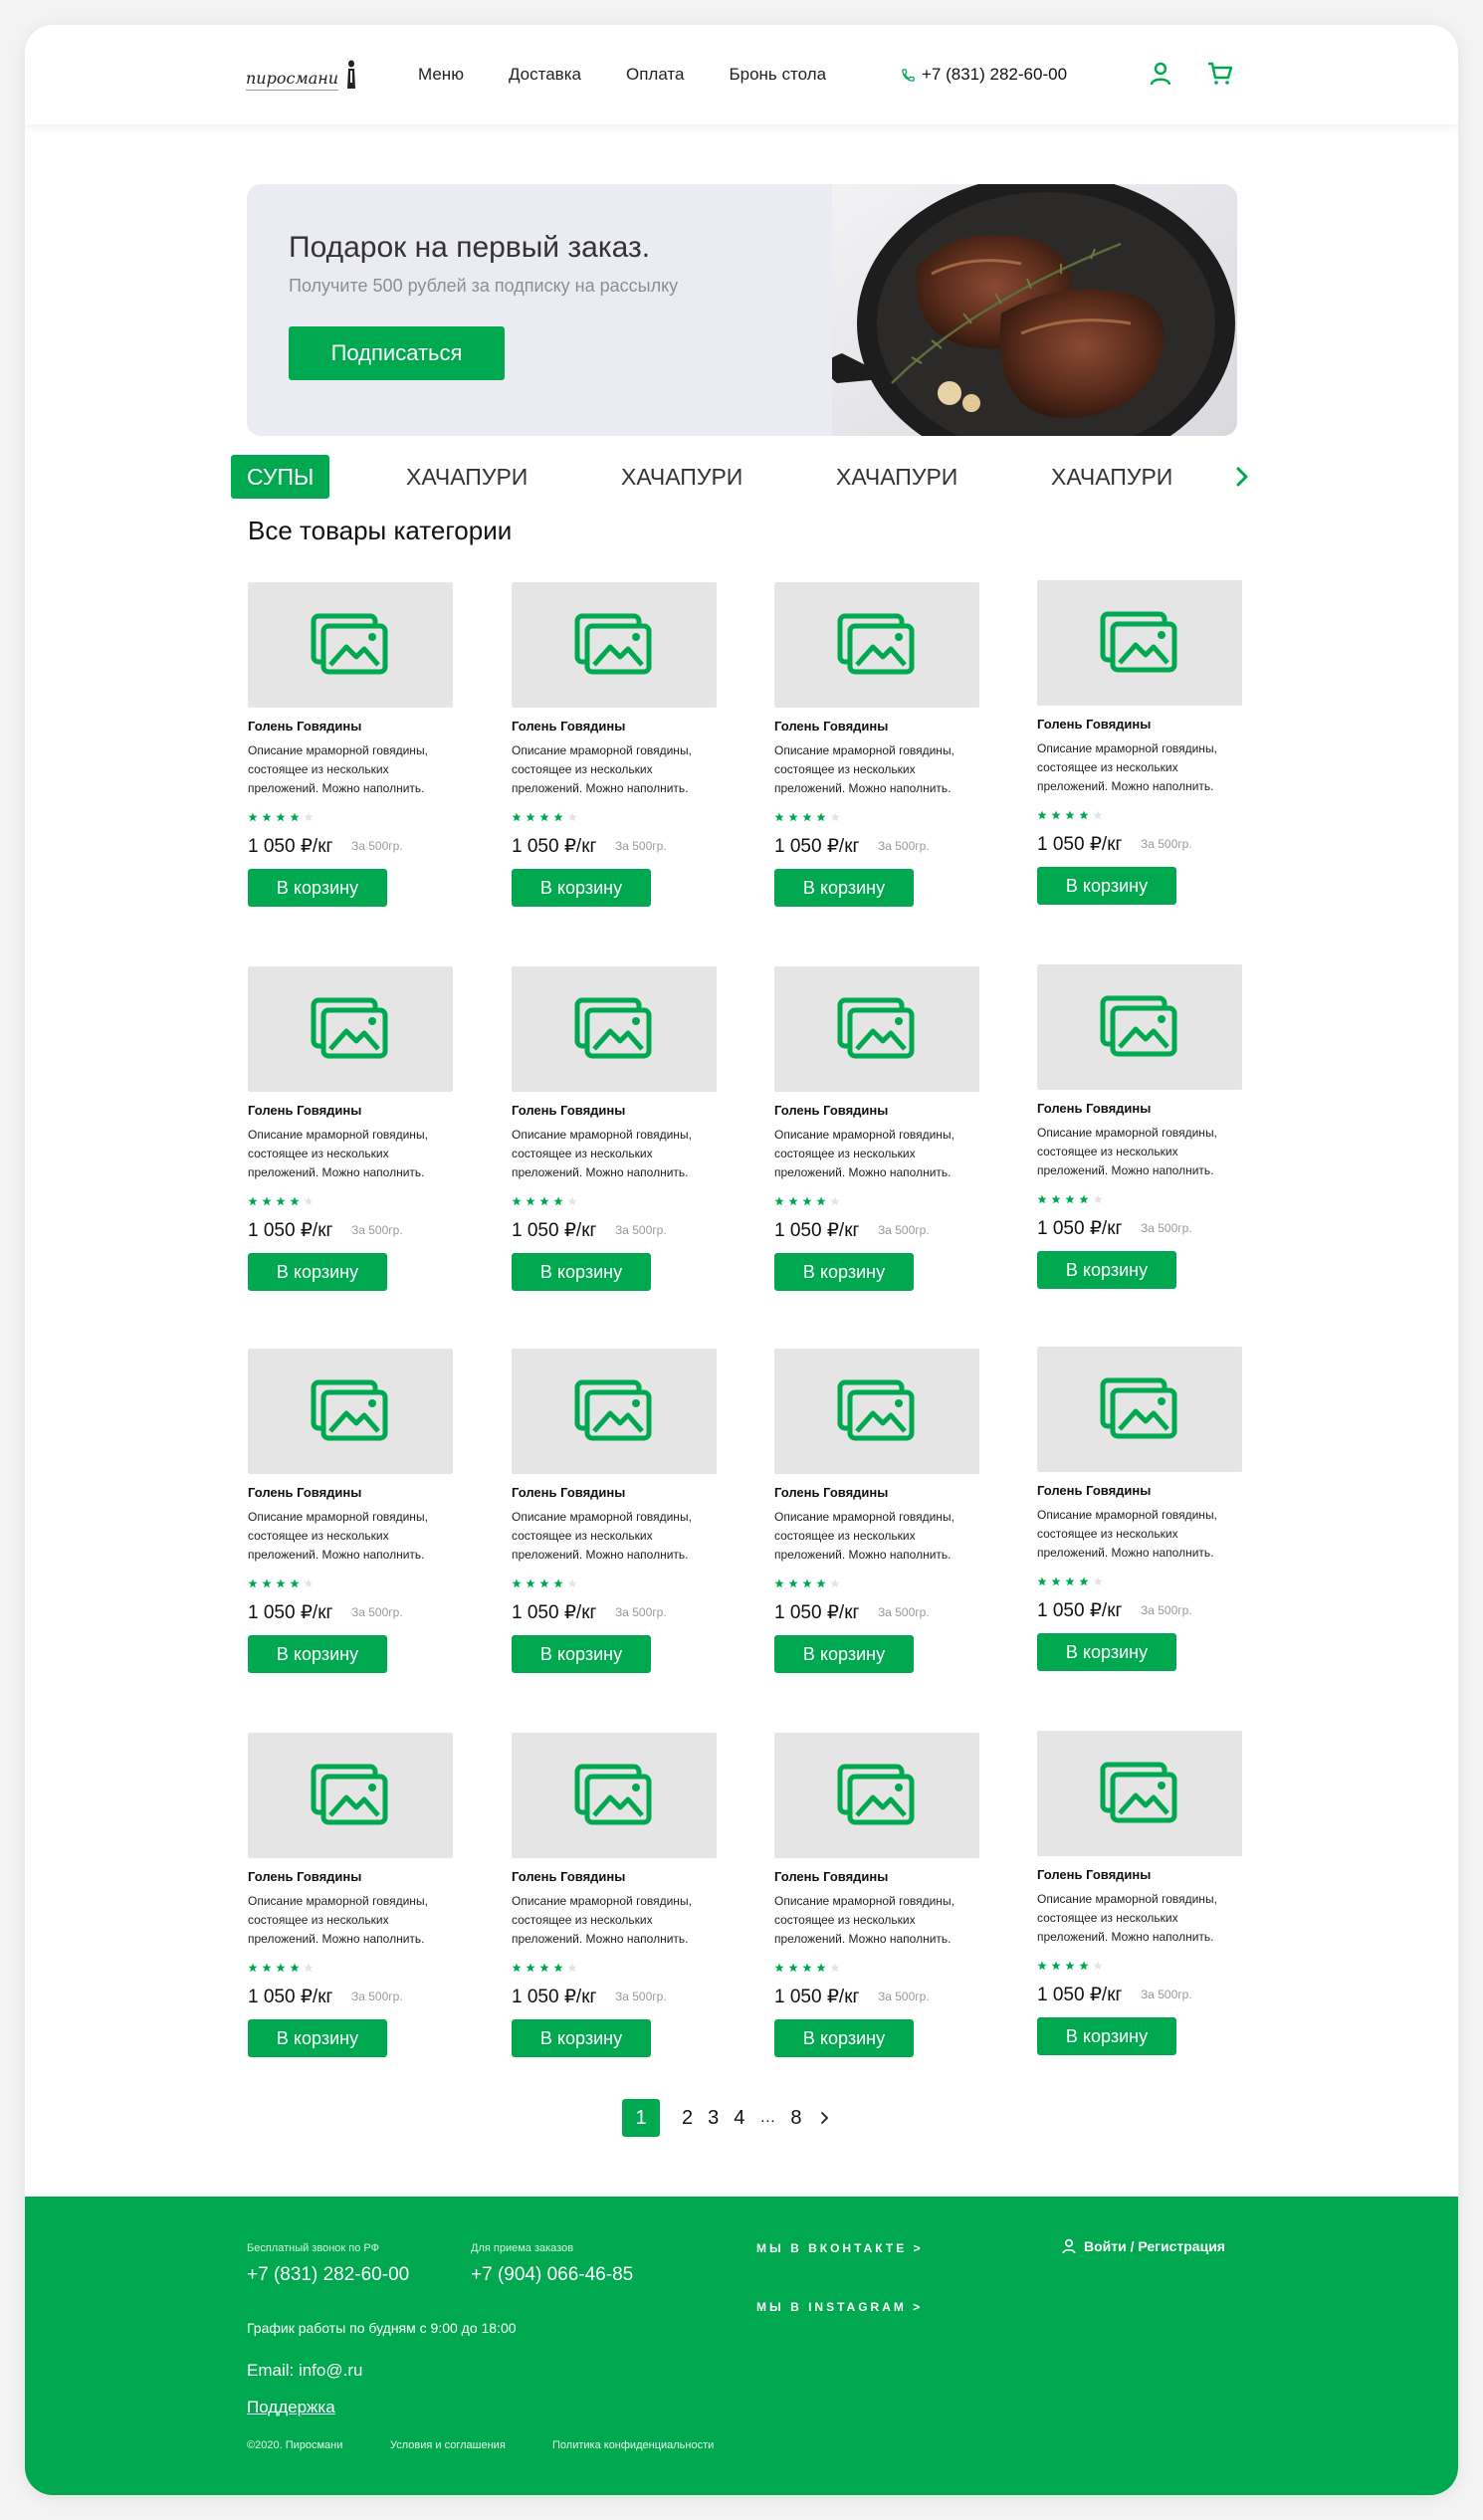 This screenshot has width=1483, height=2520. I want to click on footer-email: Email: info@.ru, so click(304, 2371).